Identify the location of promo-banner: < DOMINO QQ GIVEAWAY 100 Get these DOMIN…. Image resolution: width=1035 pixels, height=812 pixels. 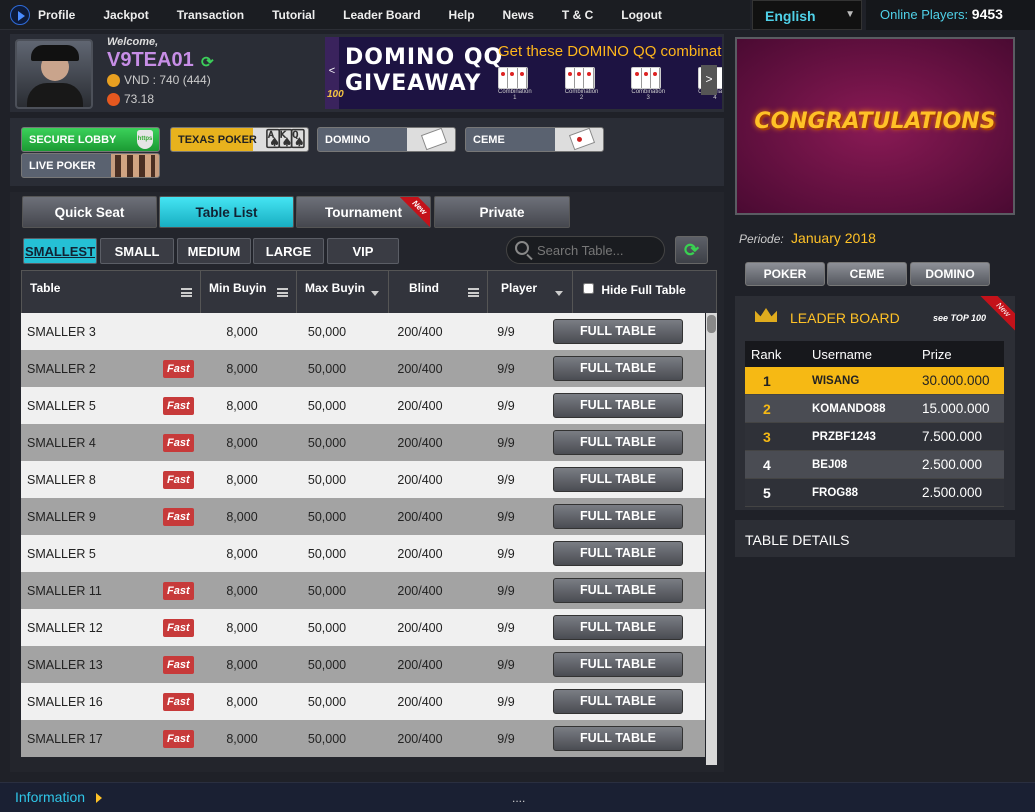
(523, 73).